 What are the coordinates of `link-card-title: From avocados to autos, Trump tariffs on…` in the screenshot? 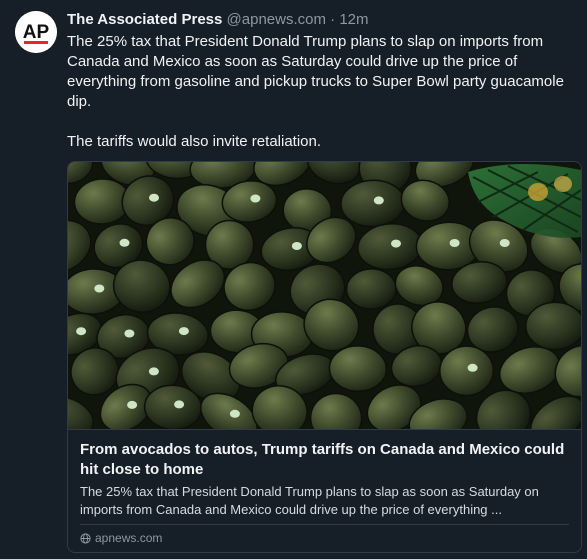 It's located at (327, 460).